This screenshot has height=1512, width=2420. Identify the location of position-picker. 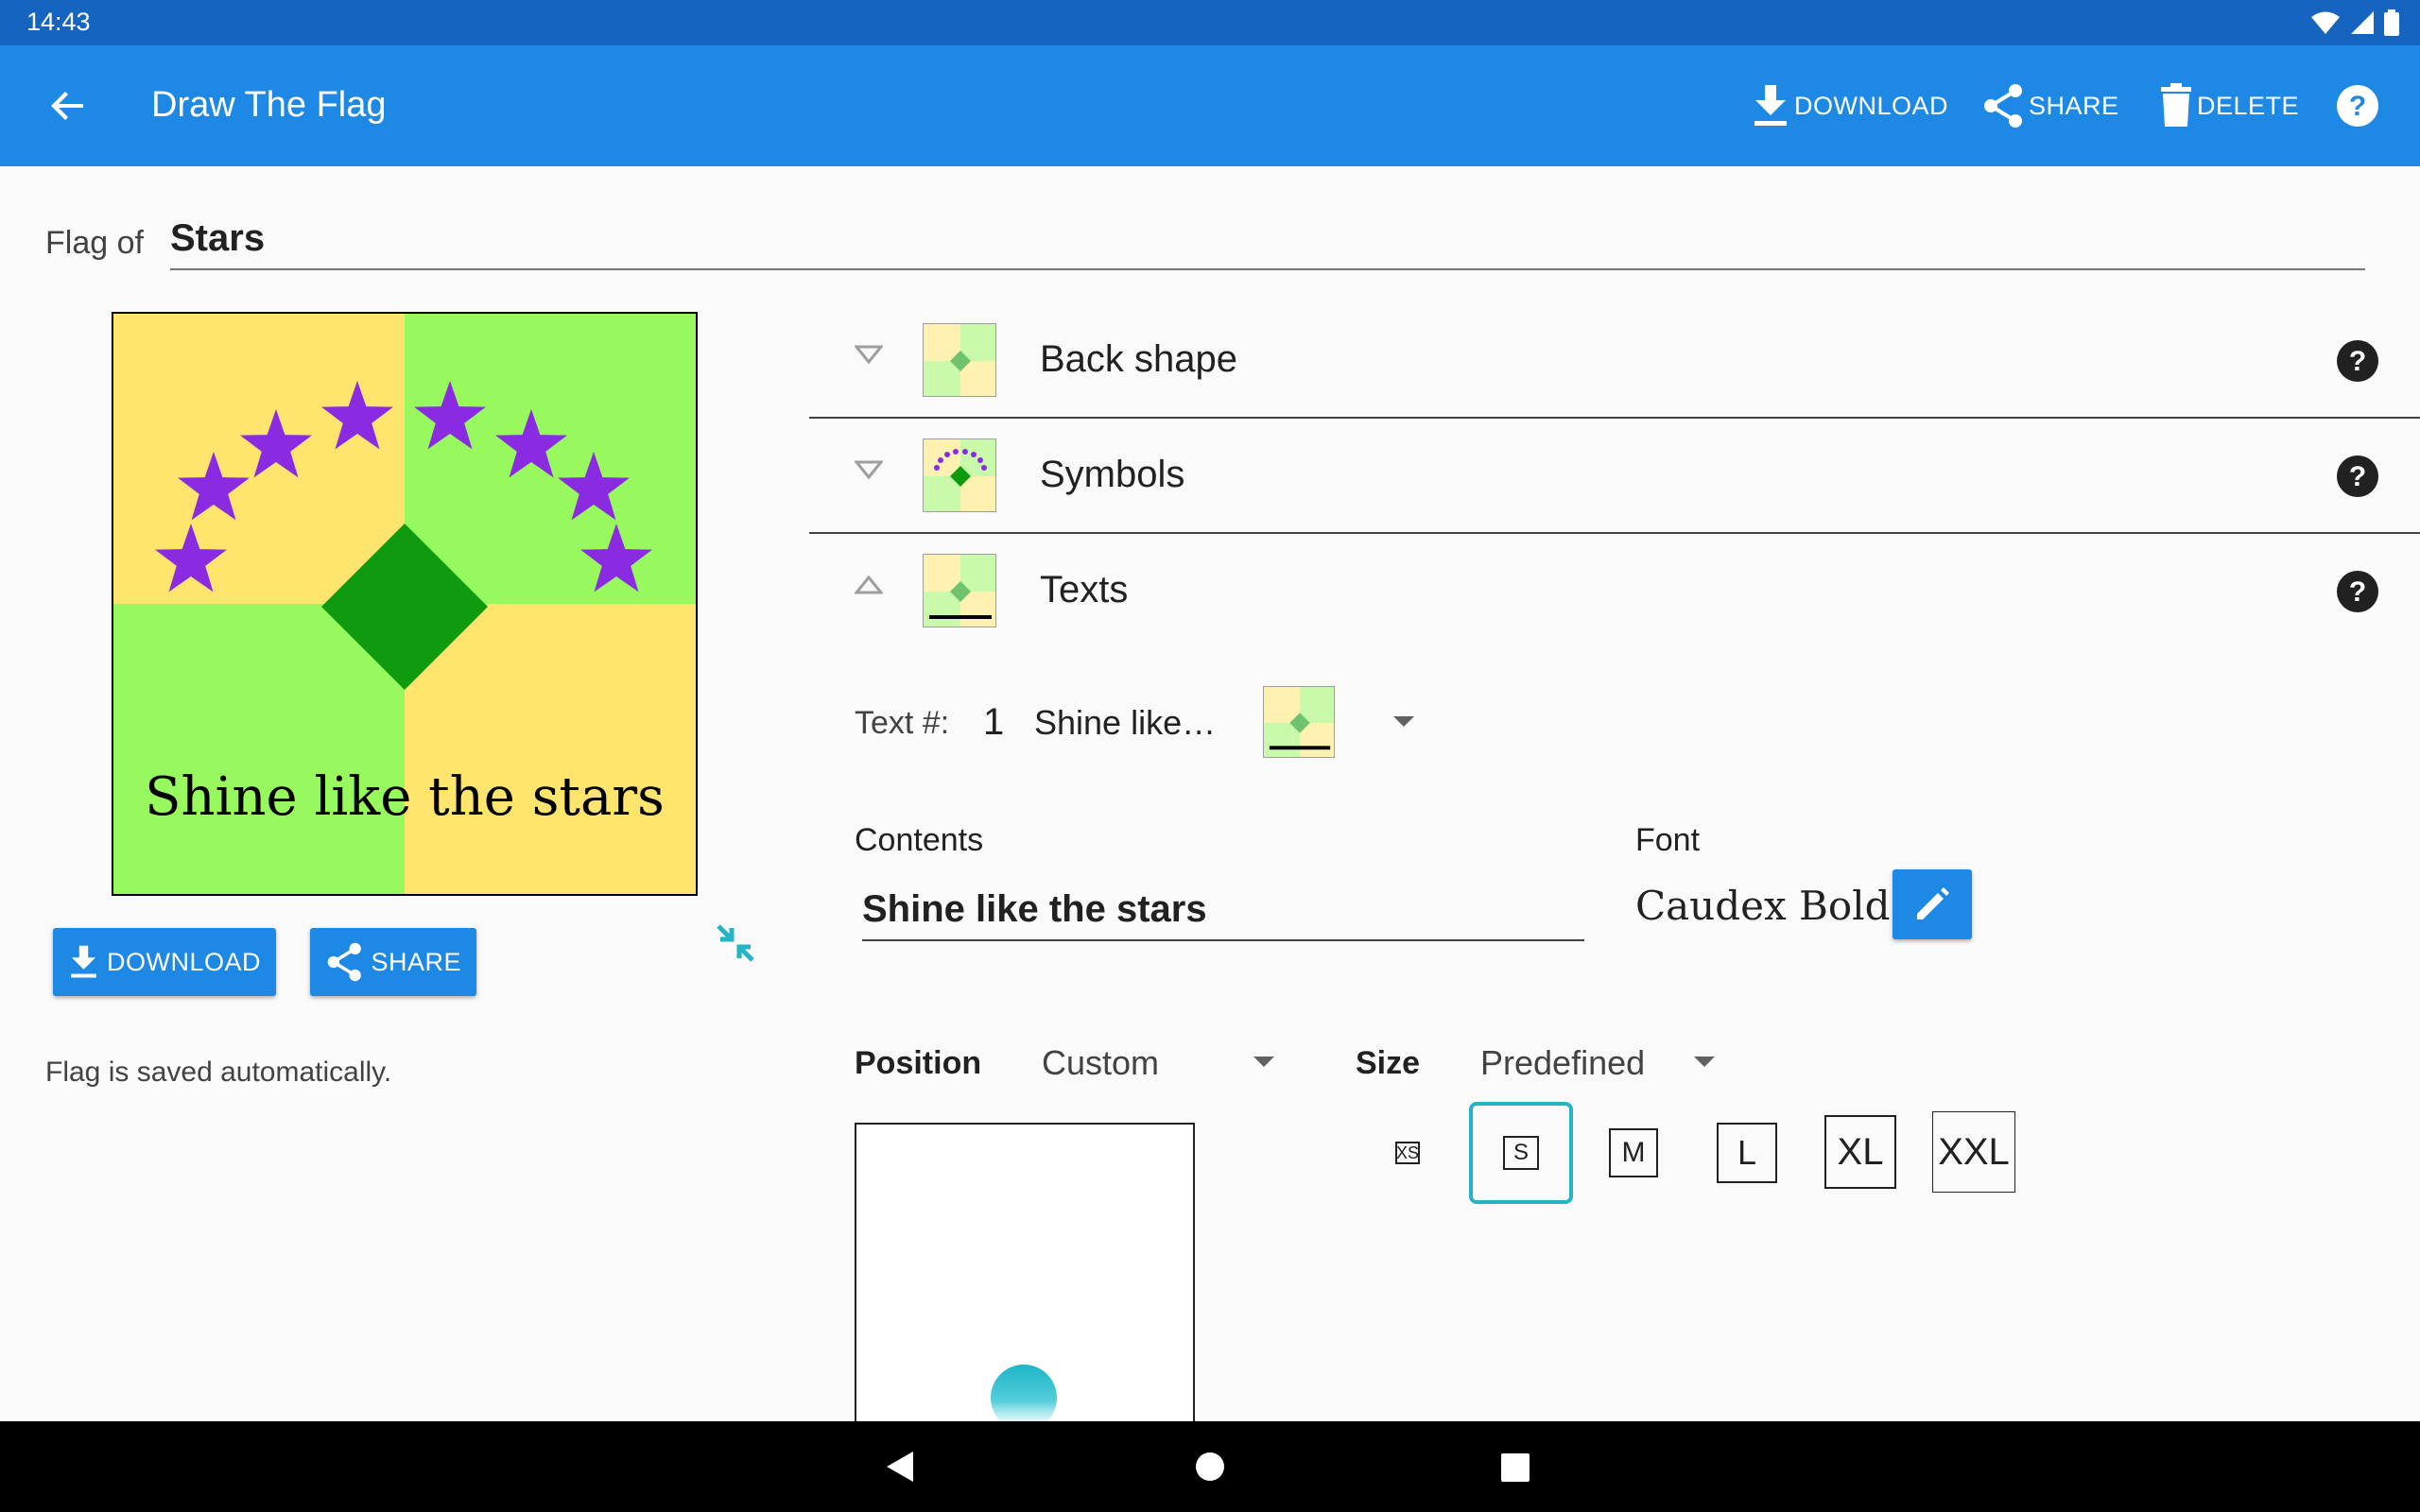
(1025, 1274).